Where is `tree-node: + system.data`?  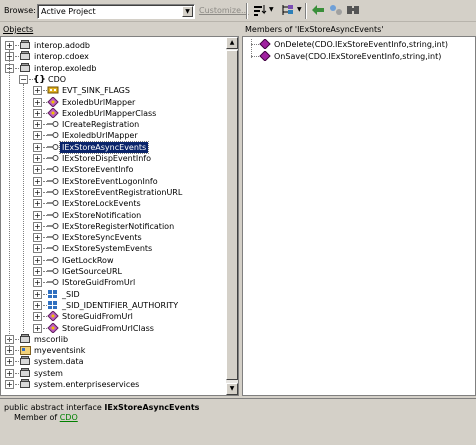 tree-node: + system.data is located at coordinates (113, 361).